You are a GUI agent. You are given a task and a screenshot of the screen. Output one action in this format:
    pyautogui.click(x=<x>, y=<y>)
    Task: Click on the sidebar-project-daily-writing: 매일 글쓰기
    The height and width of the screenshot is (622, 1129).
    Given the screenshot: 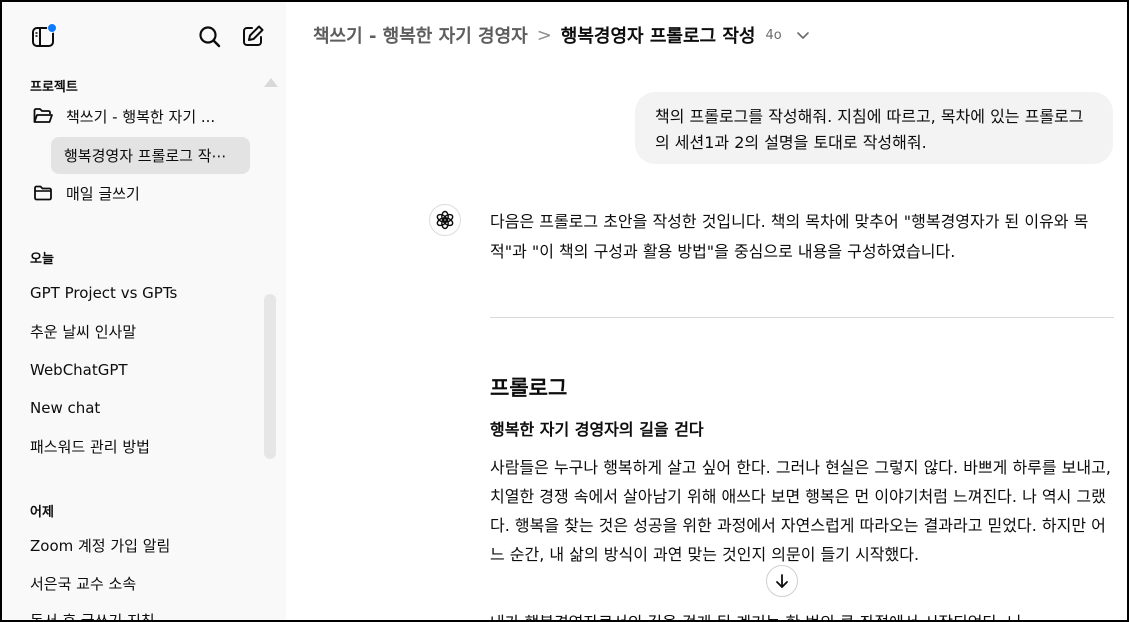 What is the action you would take?
    pyautogui.click(x=86, y=193)
    